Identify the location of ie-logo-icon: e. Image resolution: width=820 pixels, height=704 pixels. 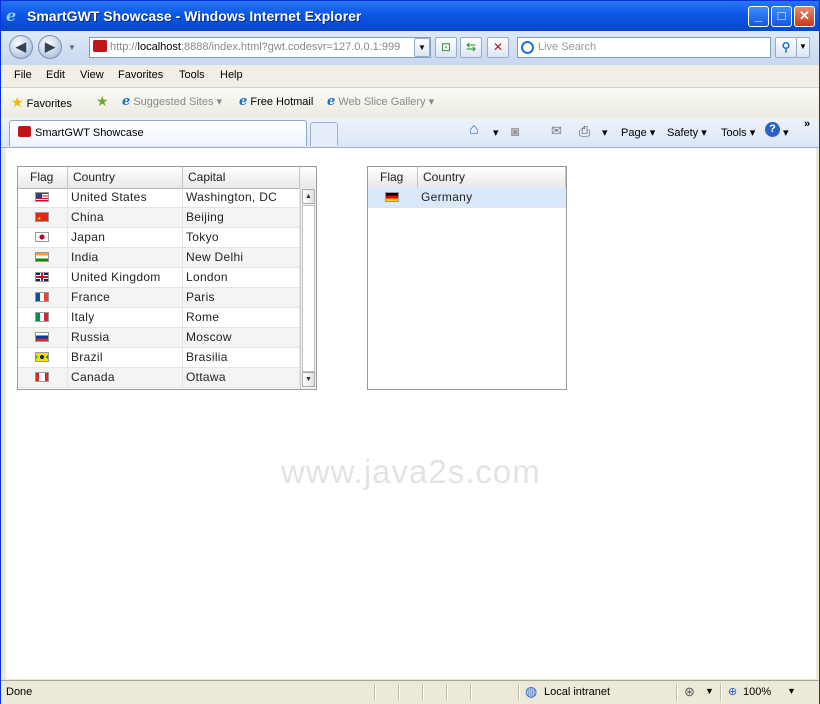
(11, 15).